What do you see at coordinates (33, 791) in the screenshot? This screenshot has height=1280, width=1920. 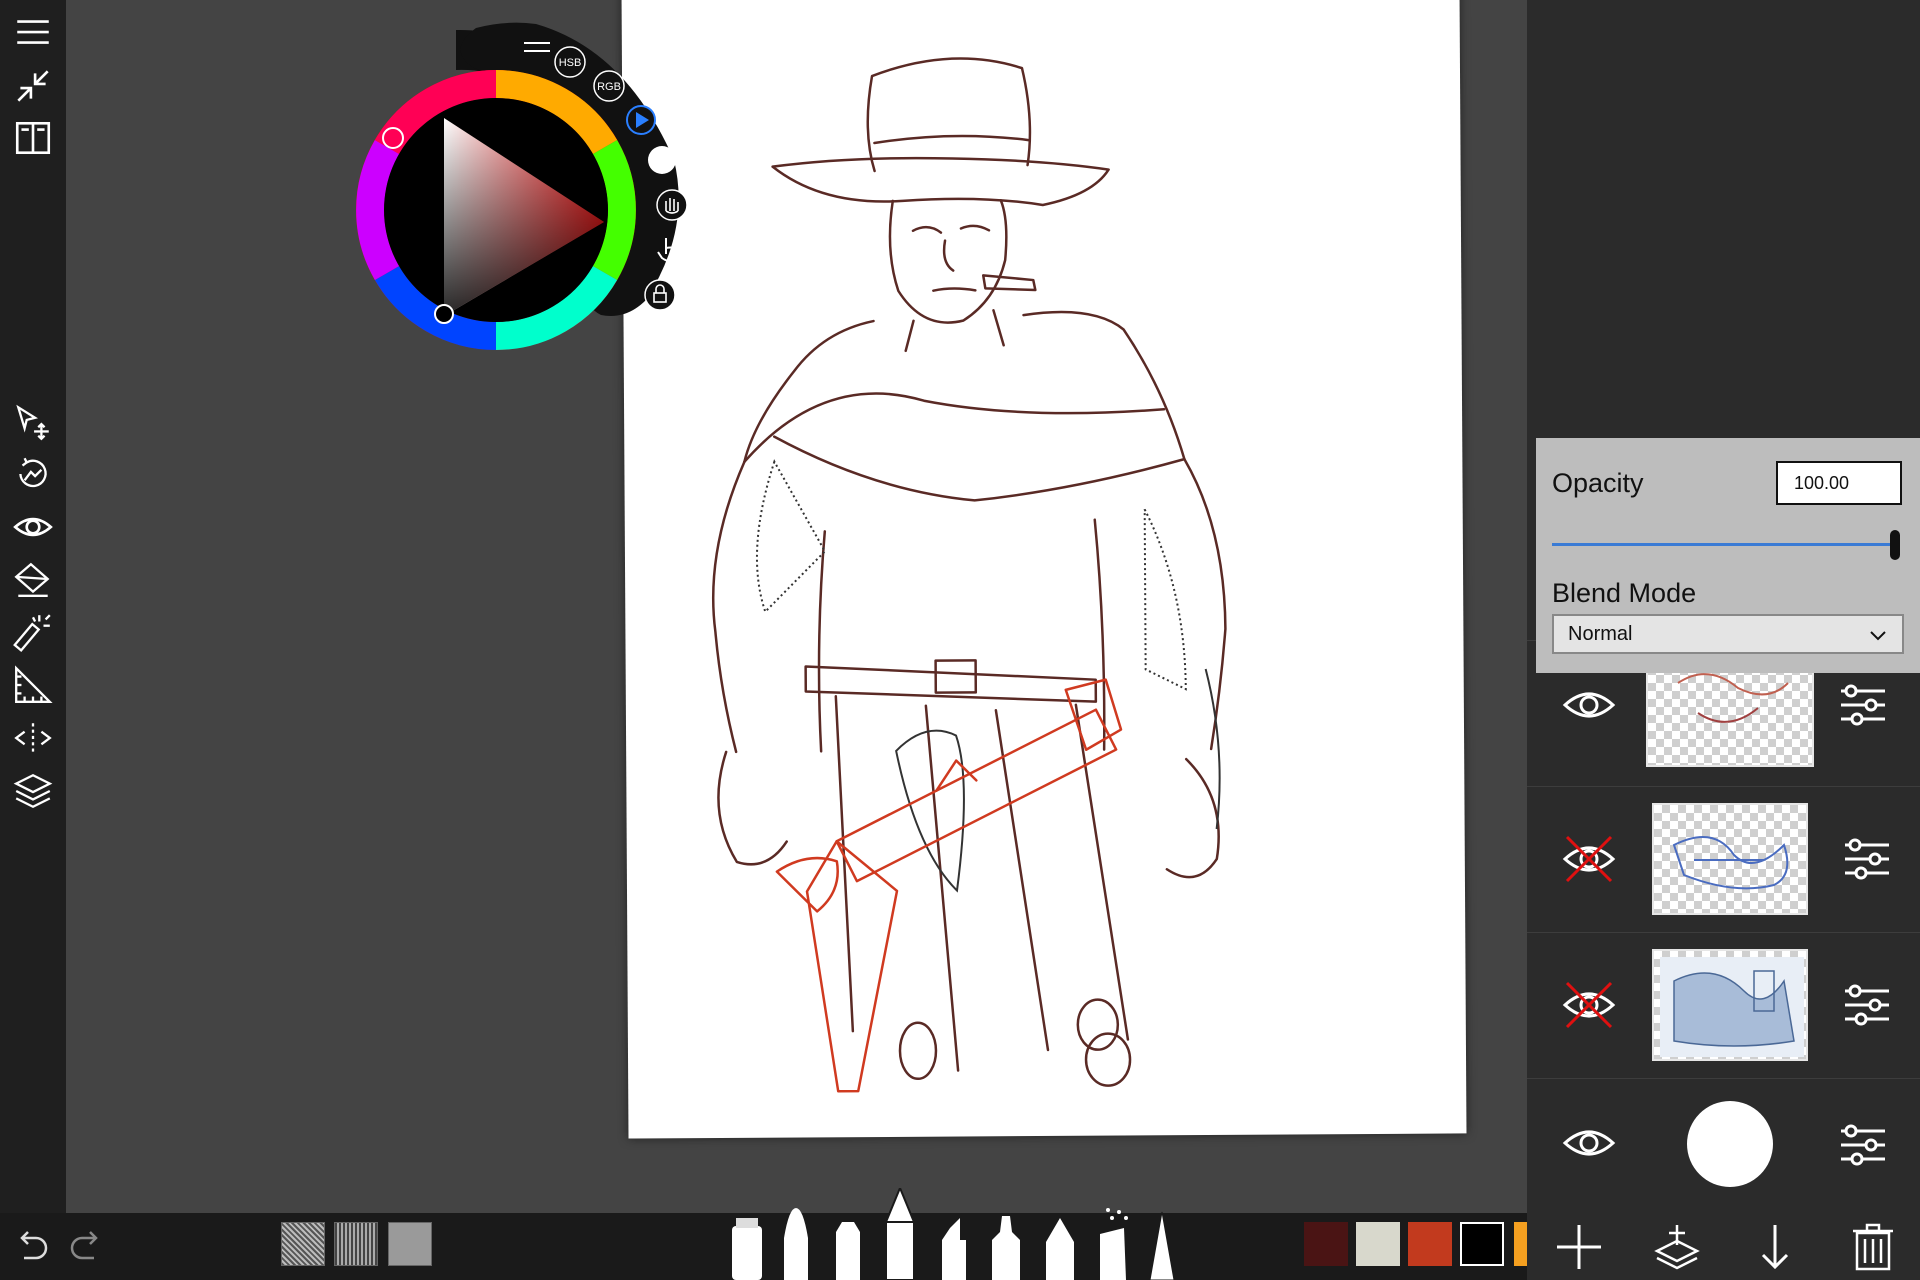 I see `layers-icon` at bounding box center [33, 791].